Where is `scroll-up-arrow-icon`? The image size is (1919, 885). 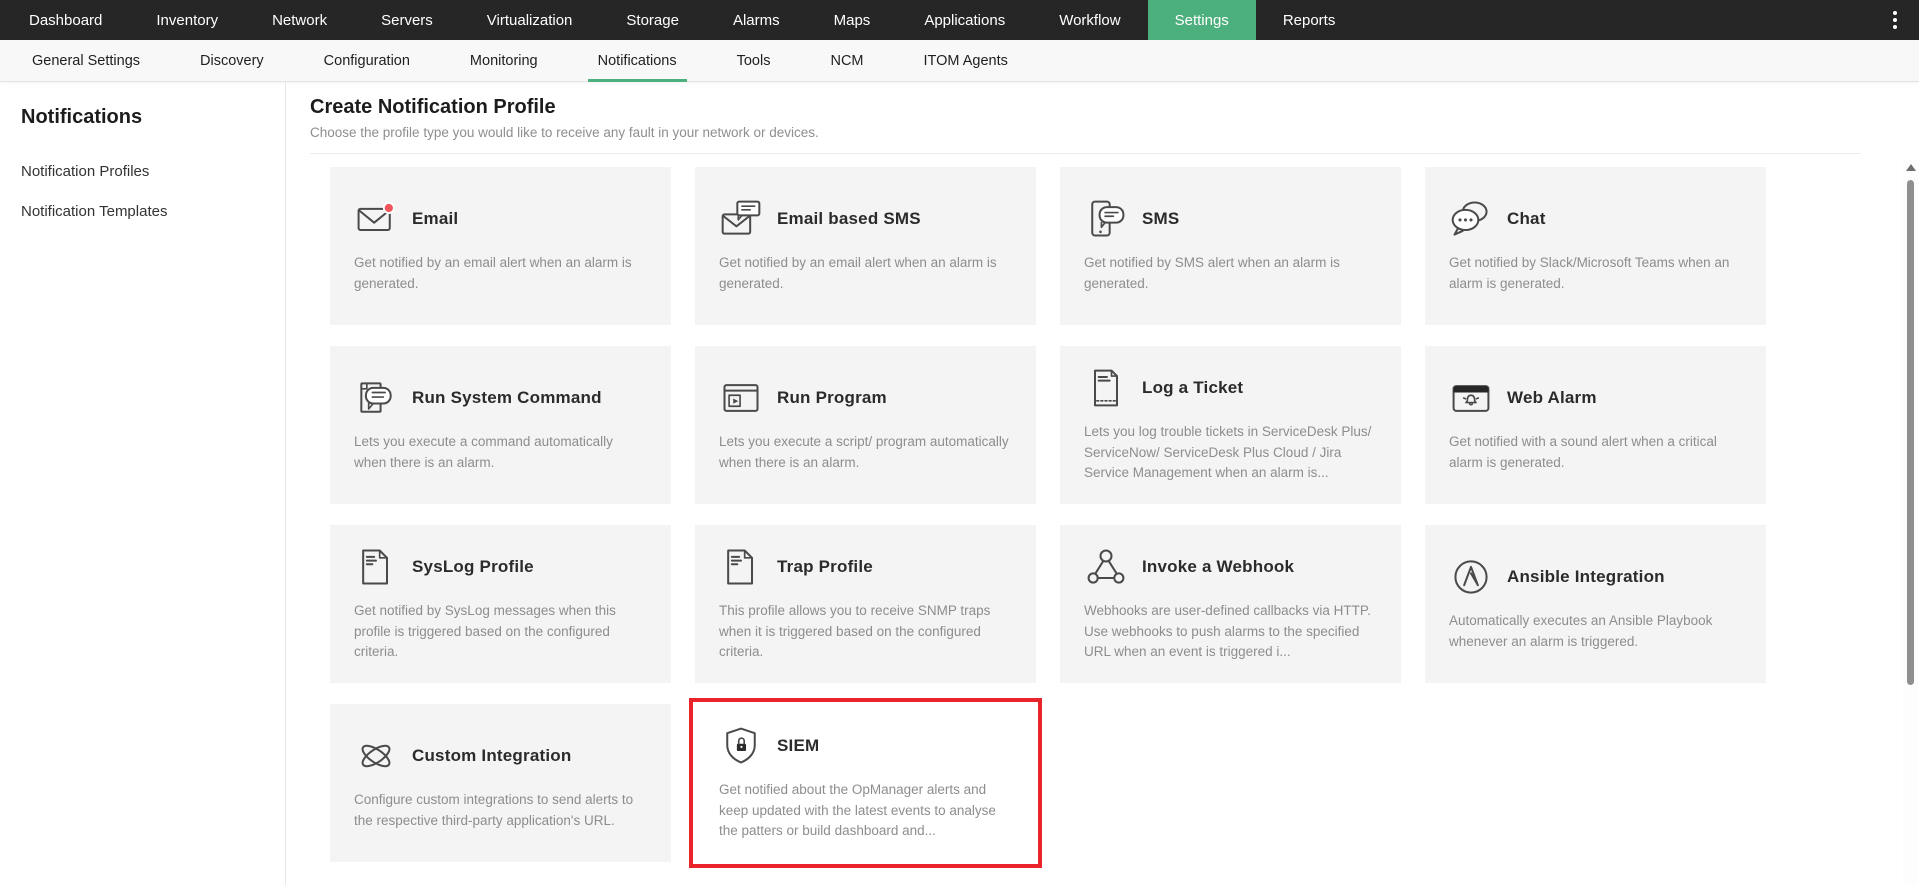
scroll-up-arrow-icon is located at coordinates (1910, 167).